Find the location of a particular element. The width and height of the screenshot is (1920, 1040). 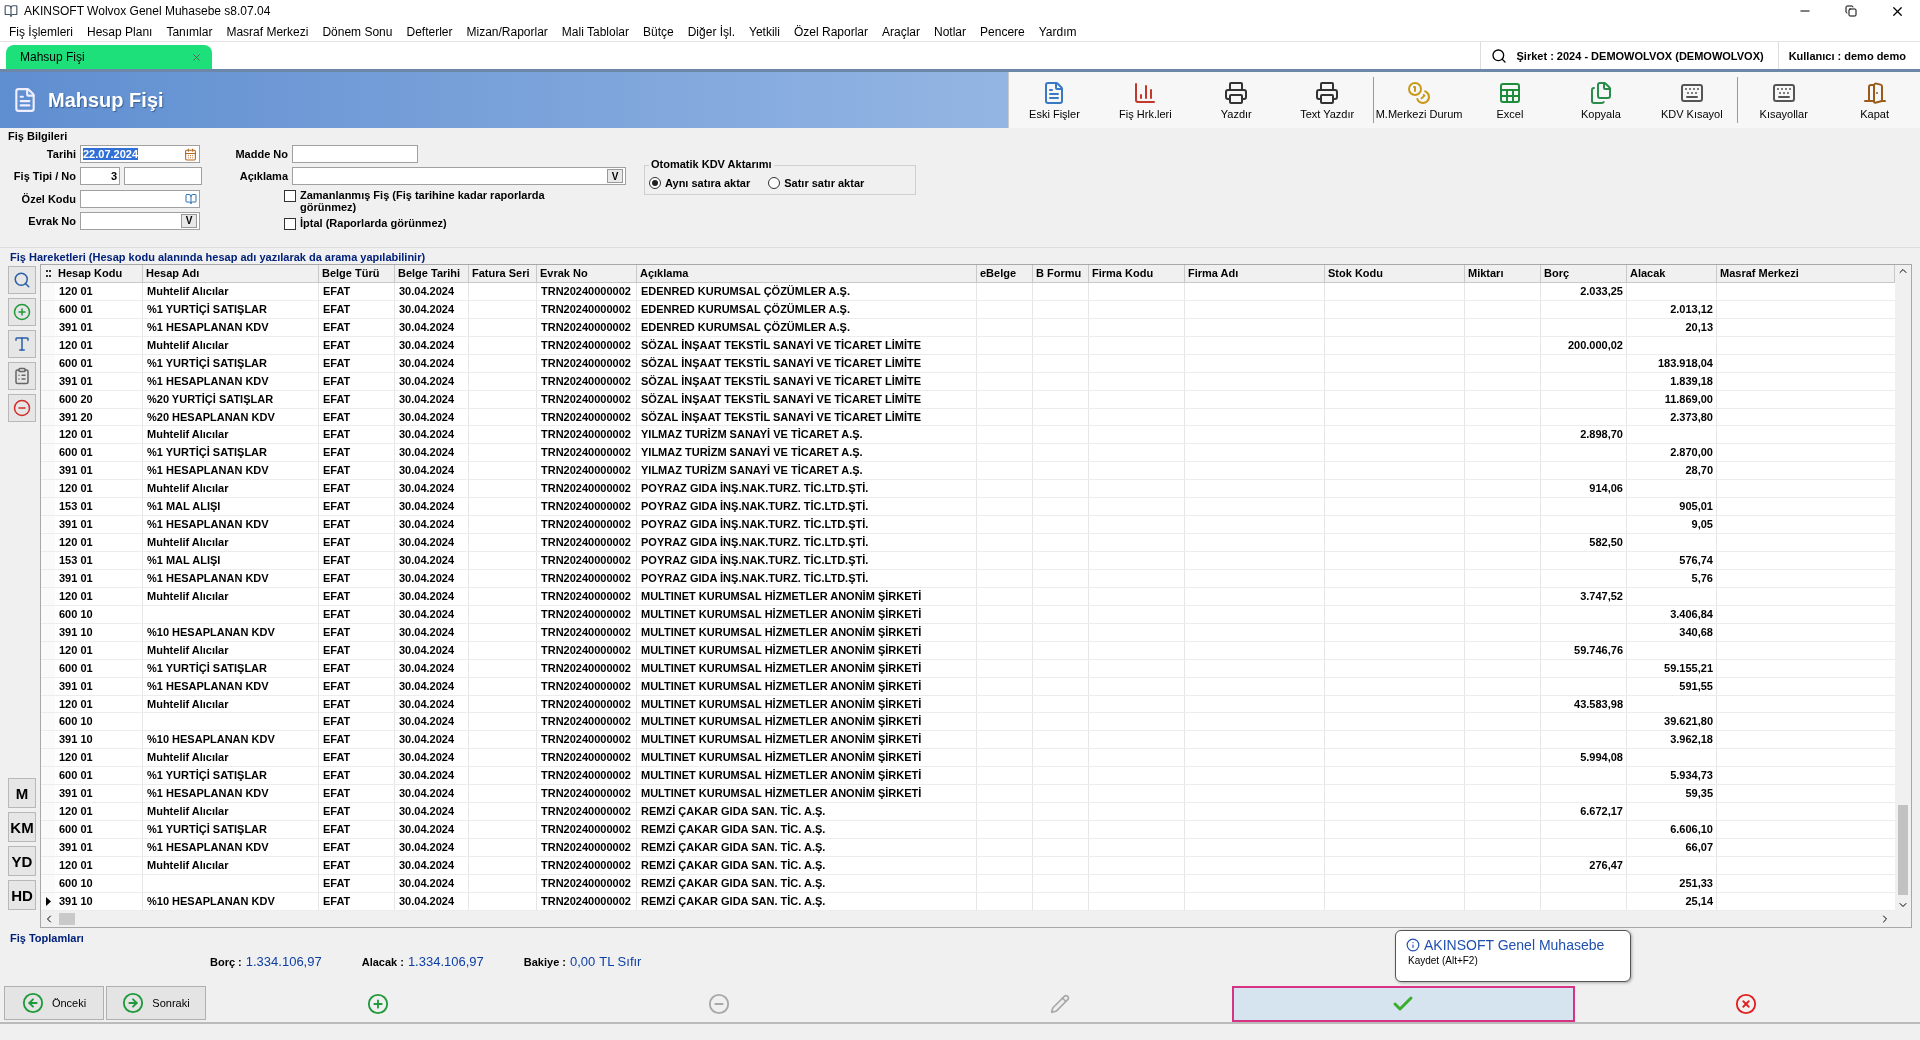

menu-item: Notlar is located at coordinates (950, 31).